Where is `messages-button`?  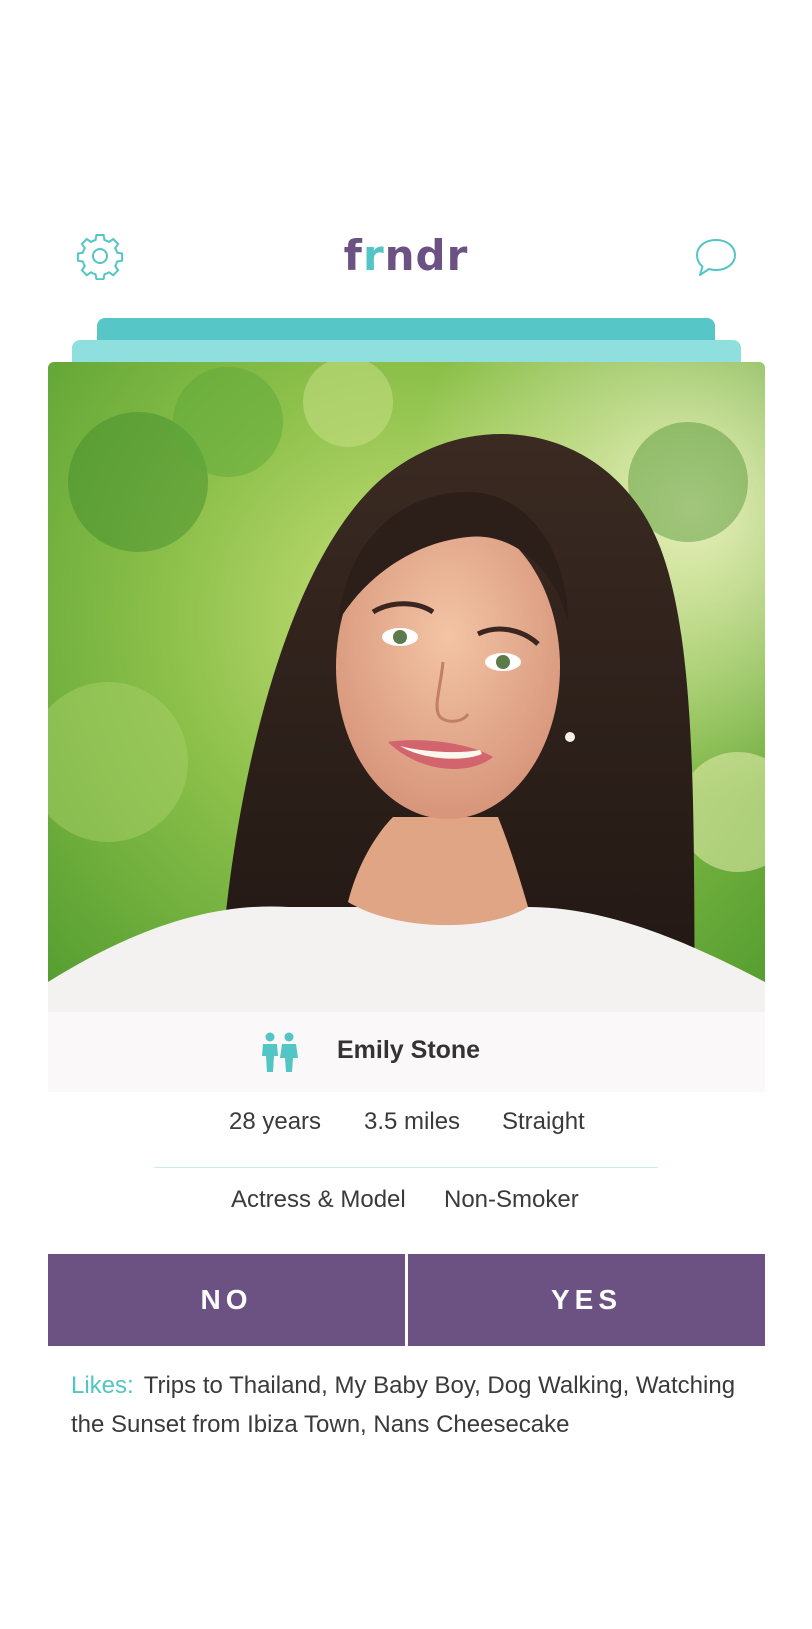 messages-button is located at coordinates (716, 258).